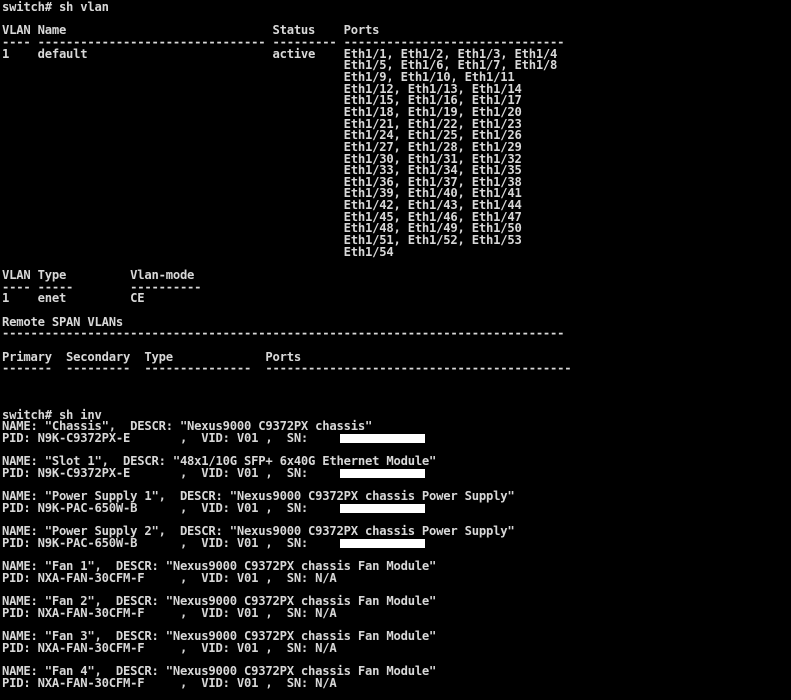  What do you see at coordinates (198, 251) in the screenshot?
I see `terminal-line: Eth1/54` at bounding box center [198, 251].